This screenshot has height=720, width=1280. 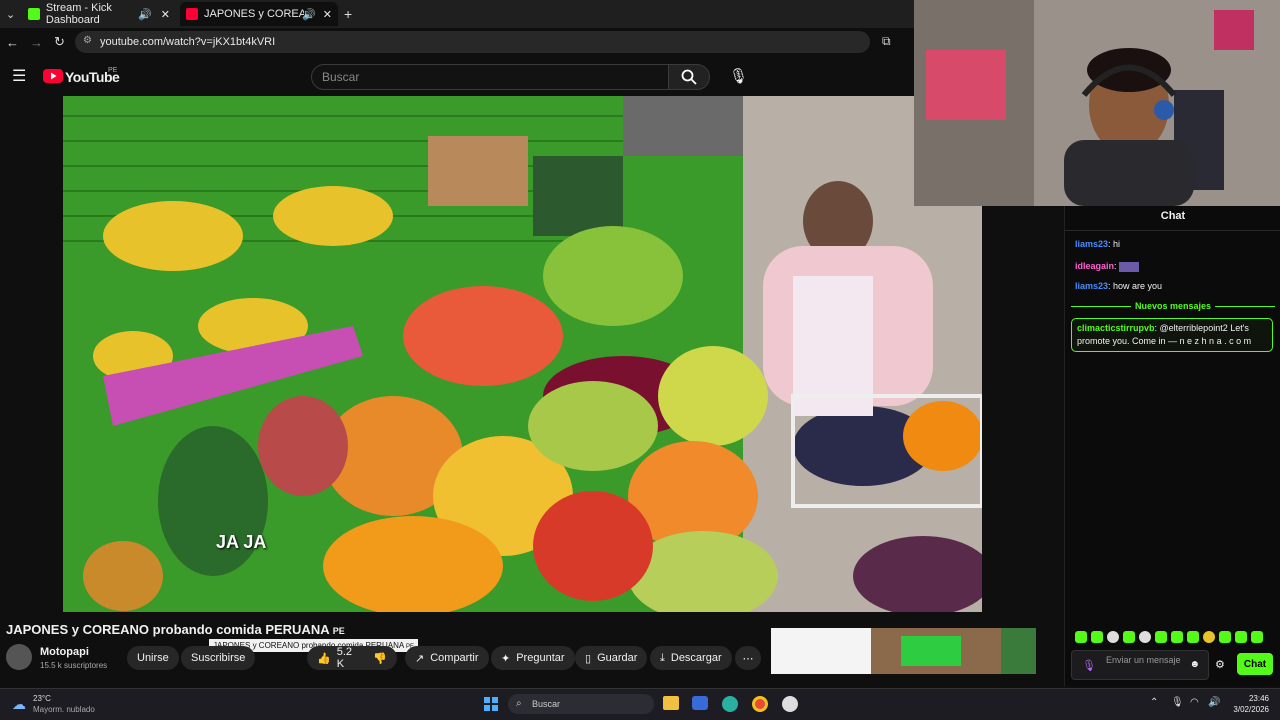 I want to click on ask-button: ✦ Preguntar, so click(x=533, y=658).